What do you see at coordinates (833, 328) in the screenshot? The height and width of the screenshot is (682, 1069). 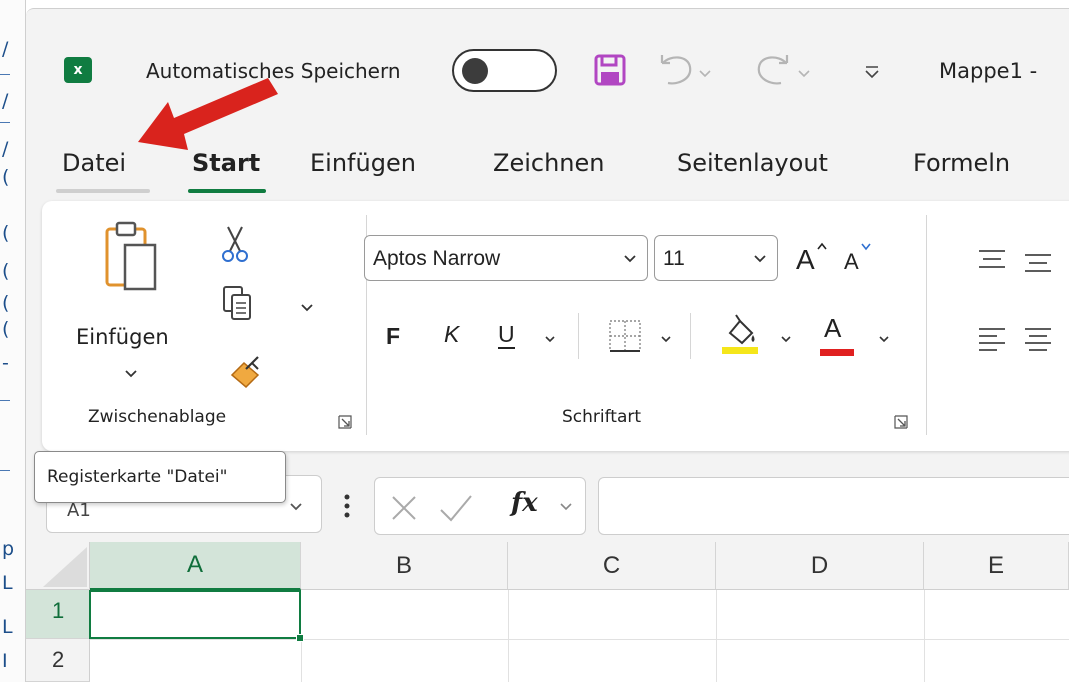 I see `font-color-glyph: A` at bounding box center [833, 328].